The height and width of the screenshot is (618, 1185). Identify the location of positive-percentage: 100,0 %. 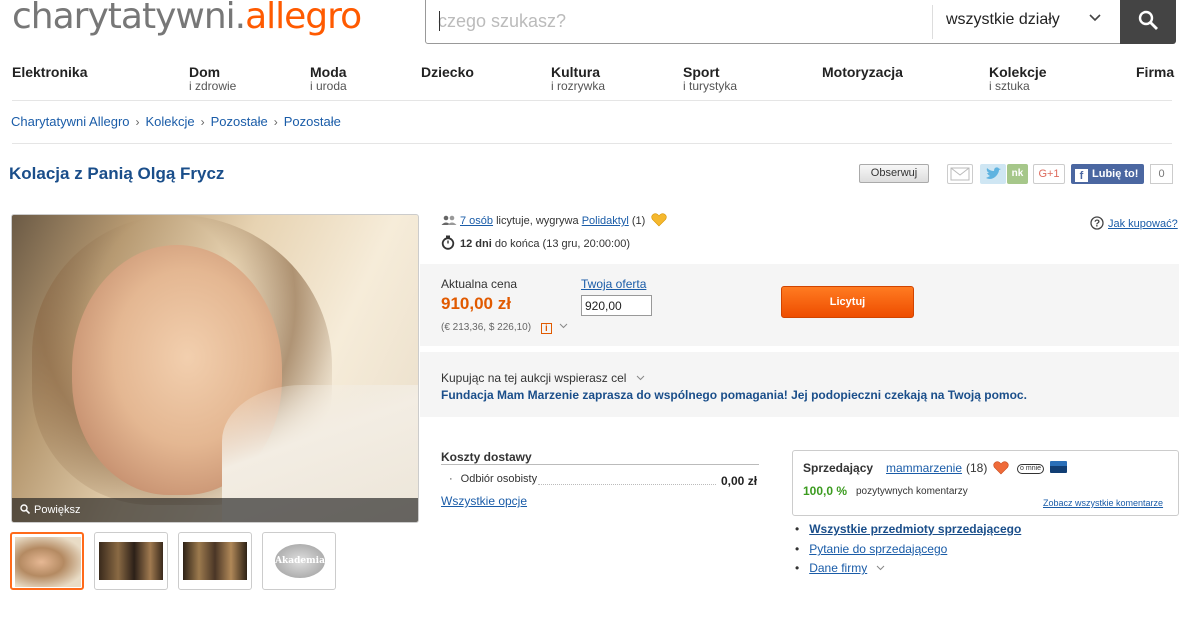
(825, 491).